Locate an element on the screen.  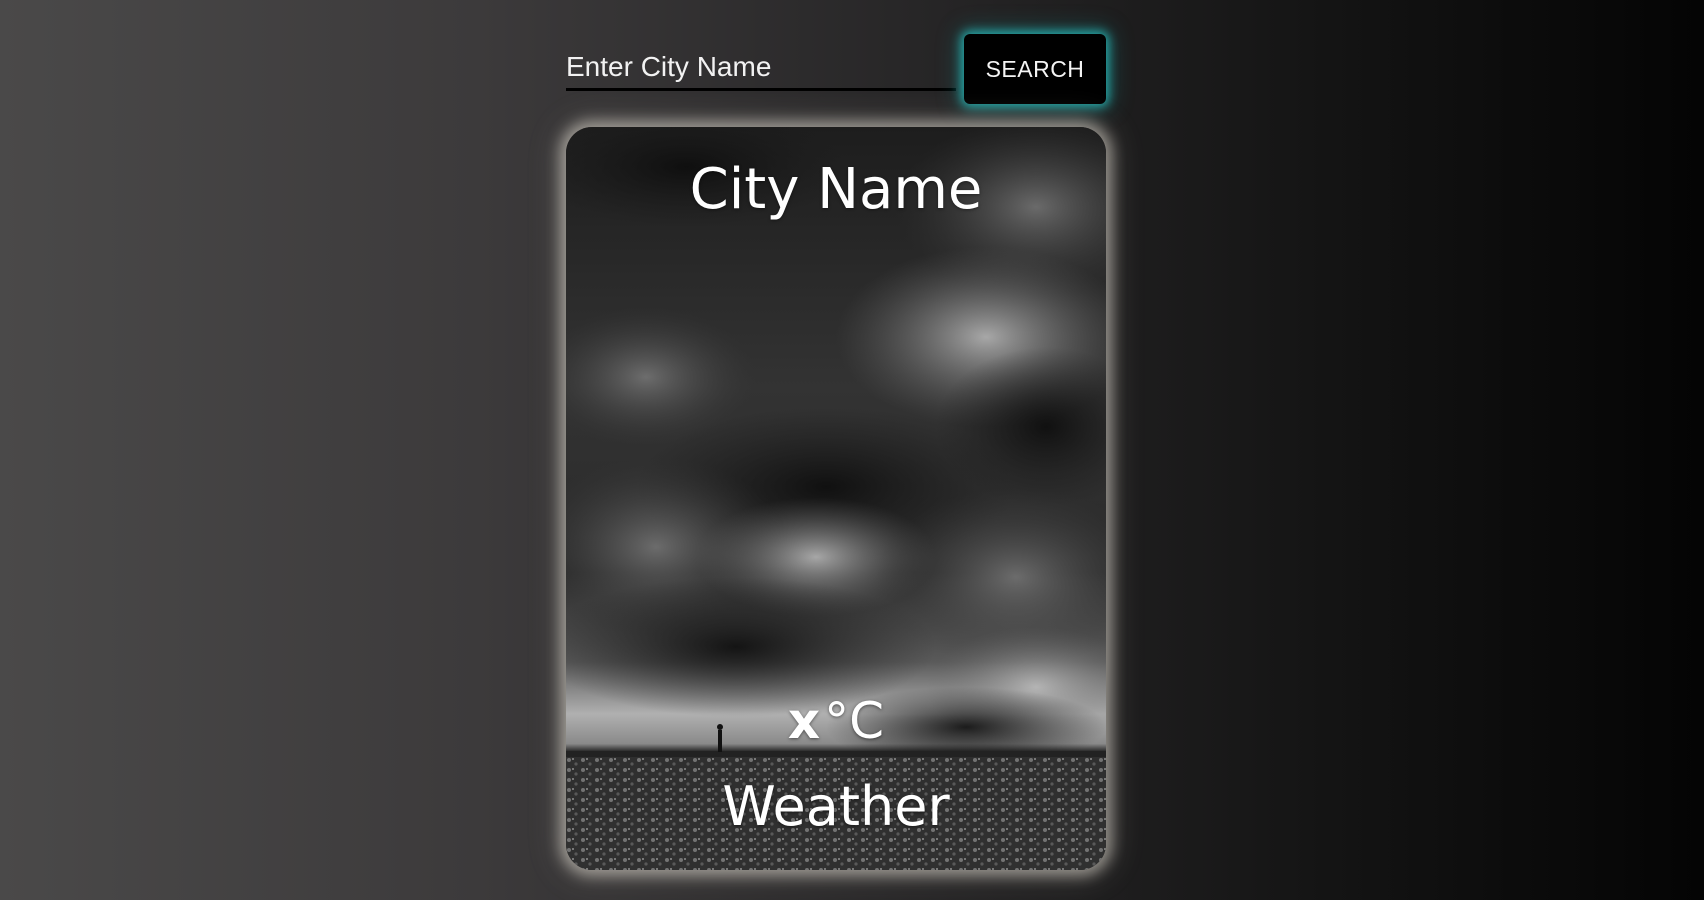
temperature-display: x°C is located at coordinates (836, 721).